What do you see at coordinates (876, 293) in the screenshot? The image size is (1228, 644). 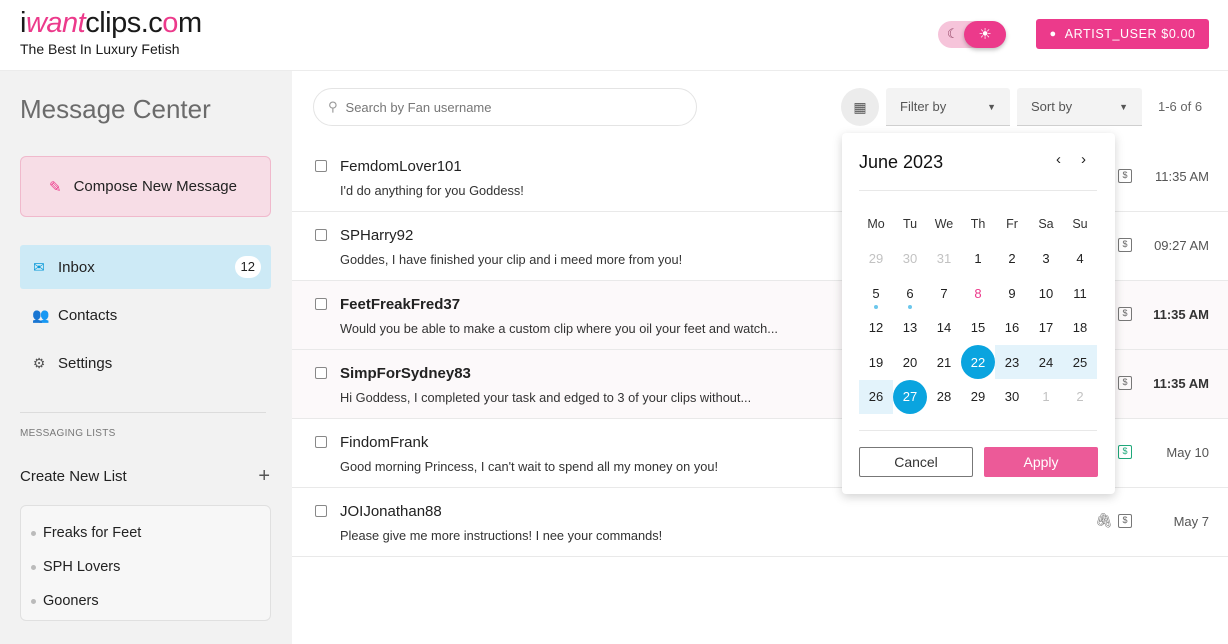 I see `calendar-day: 5` at bounding box center [876, 293].